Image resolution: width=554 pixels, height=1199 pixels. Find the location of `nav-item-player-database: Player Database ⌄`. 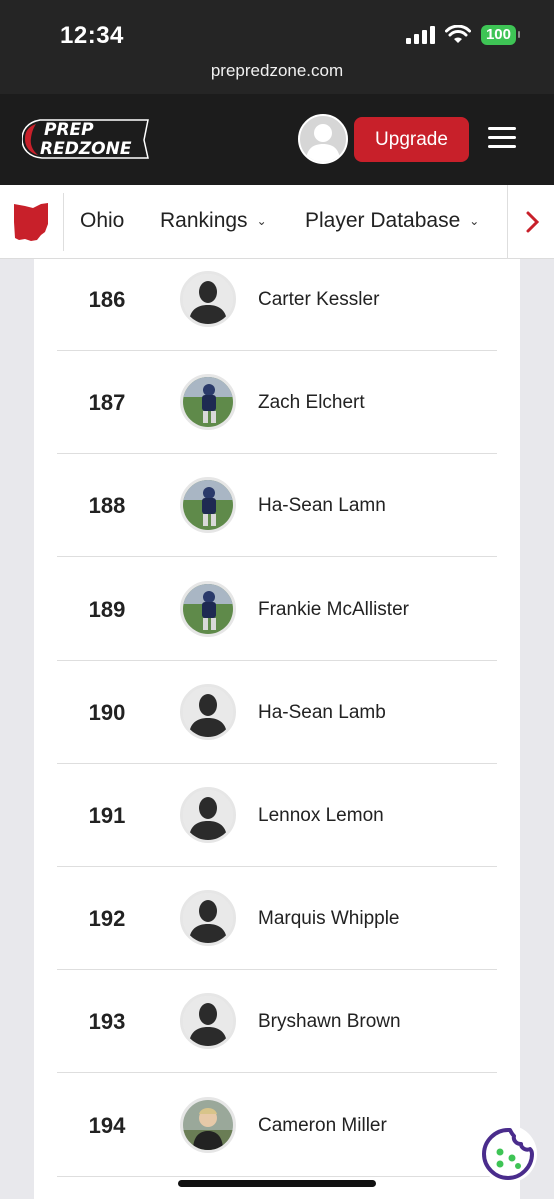

nav-item-player-database: Player Database ⌄ is located at coordinates (392, 221).